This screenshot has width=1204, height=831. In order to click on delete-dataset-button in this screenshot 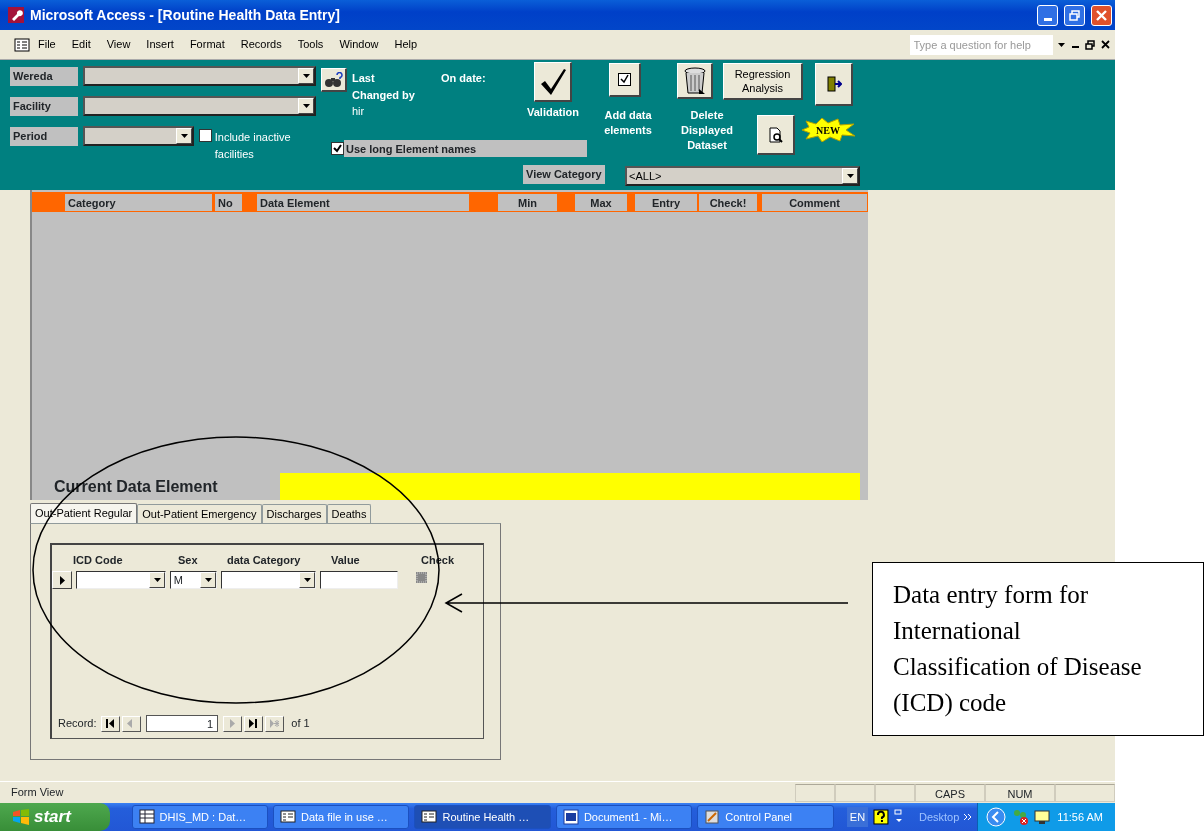, I will do `click(695, 81)`.